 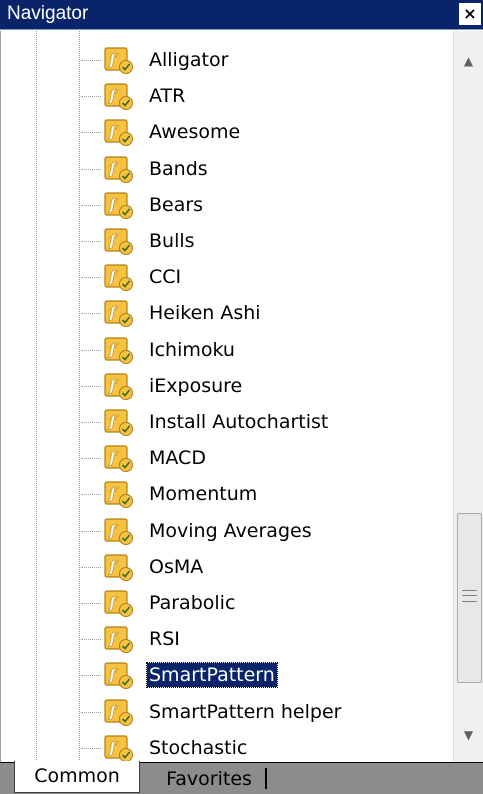 I want to click on tree-item: f Heiken Ashi, so click(x=227, y=313).